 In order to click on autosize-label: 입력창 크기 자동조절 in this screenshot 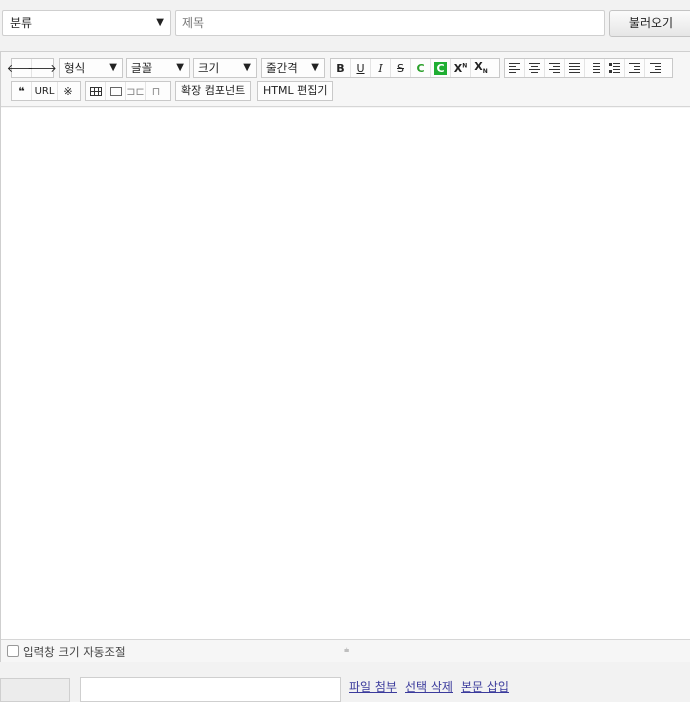, I will do `click(74, 652)`.